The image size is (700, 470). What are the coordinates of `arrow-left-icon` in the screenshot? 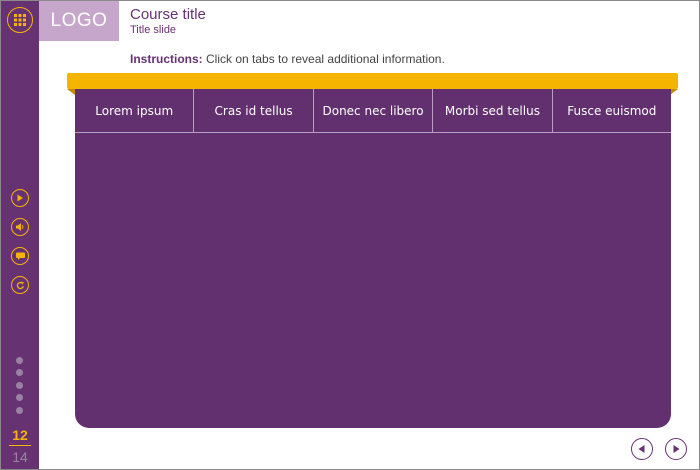 It's located at (641, 449).